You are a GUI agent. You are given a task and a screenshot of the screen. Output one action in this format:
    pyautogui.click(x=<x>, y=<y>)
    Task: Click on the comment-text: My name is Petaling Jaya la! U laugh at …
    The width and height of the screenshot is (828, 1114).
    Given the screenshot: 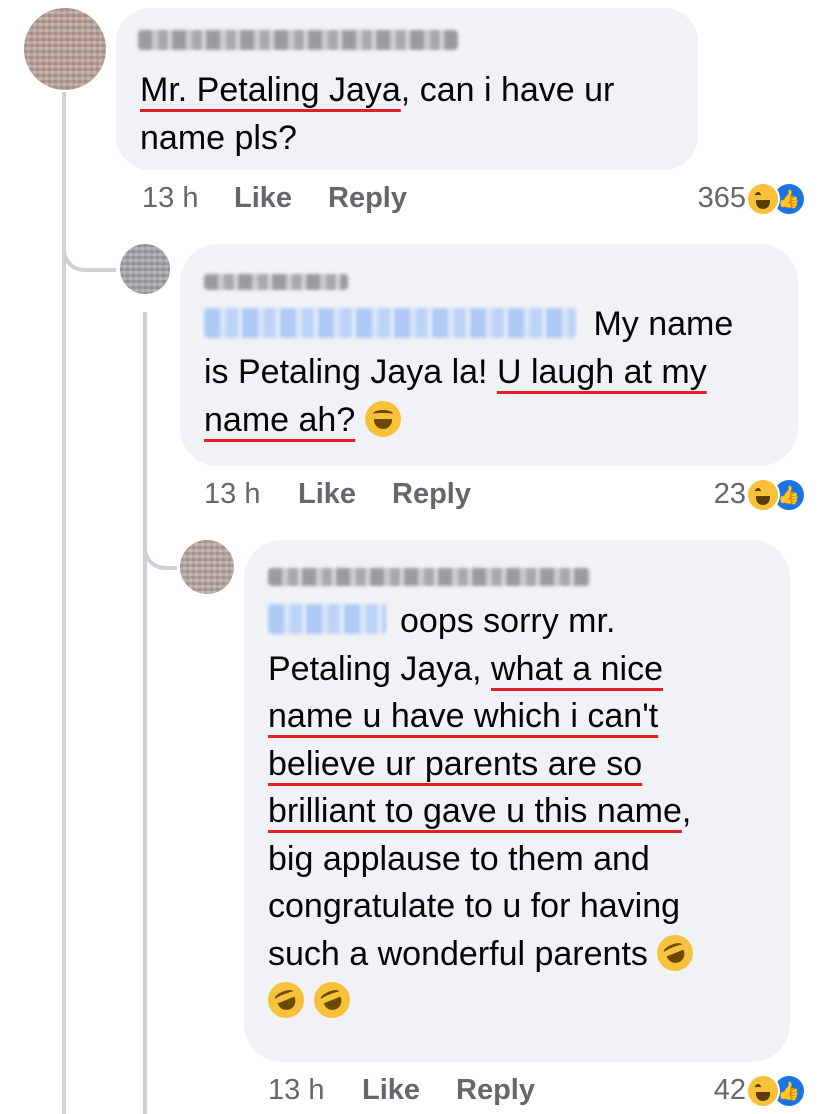 What is the action you would take?
    pyautogui.click(x=469, y=372)
    